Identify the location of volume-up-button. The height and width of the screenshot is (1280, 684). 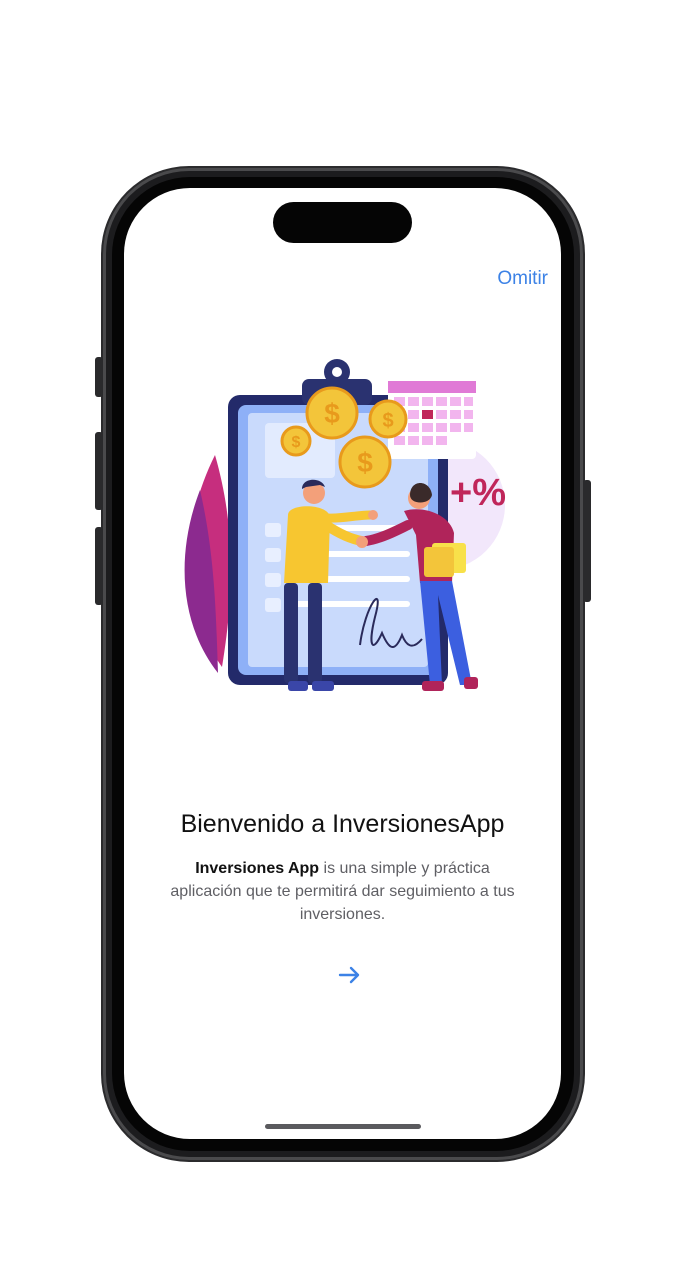
(99, 471).